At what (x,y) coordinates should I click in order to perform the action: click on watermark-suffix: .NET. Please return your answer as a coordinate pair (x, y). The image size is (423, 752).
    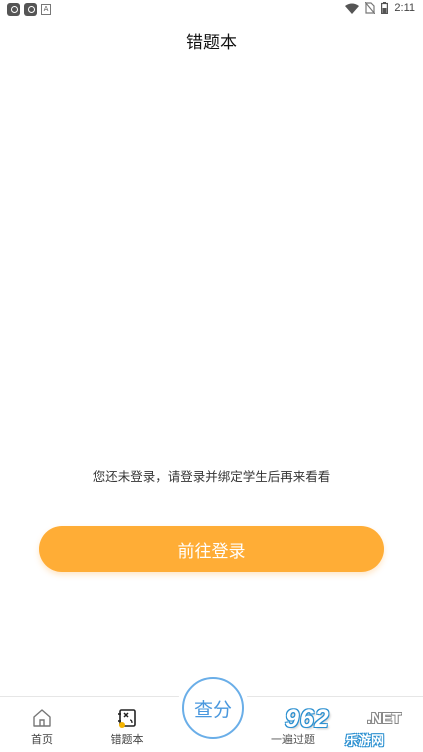
    Looking at the image, I should click on (384, 718).